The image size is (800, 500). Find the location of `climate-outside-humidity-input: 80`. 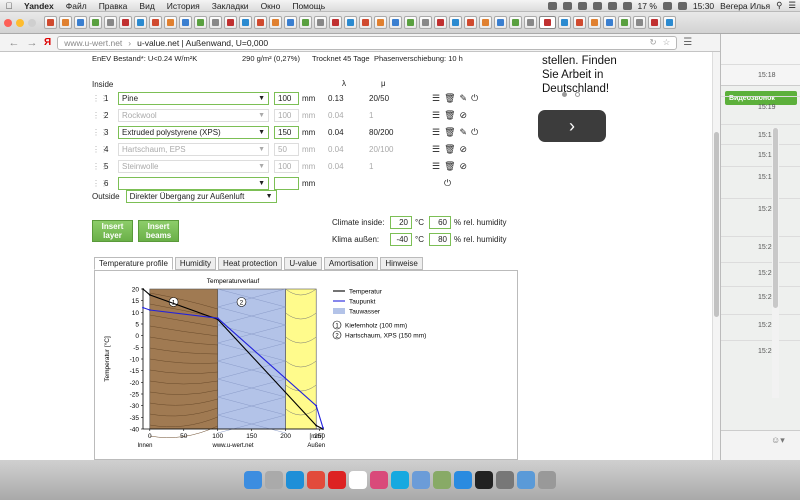

climate-outside-humidity-input: 80 is located at coordinates (440, 239).